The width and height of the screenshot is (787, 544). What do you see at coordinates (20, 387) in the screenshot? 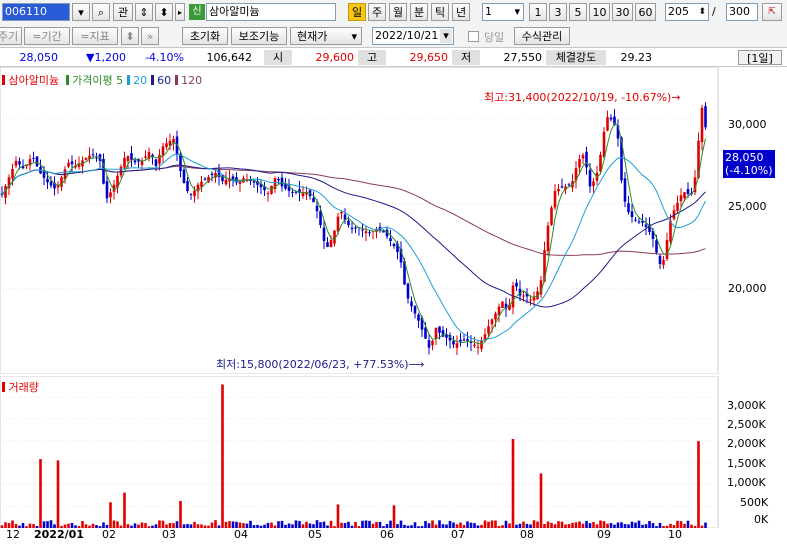
I see `volume-legend: 거래량` at bounding box center [20, 387].